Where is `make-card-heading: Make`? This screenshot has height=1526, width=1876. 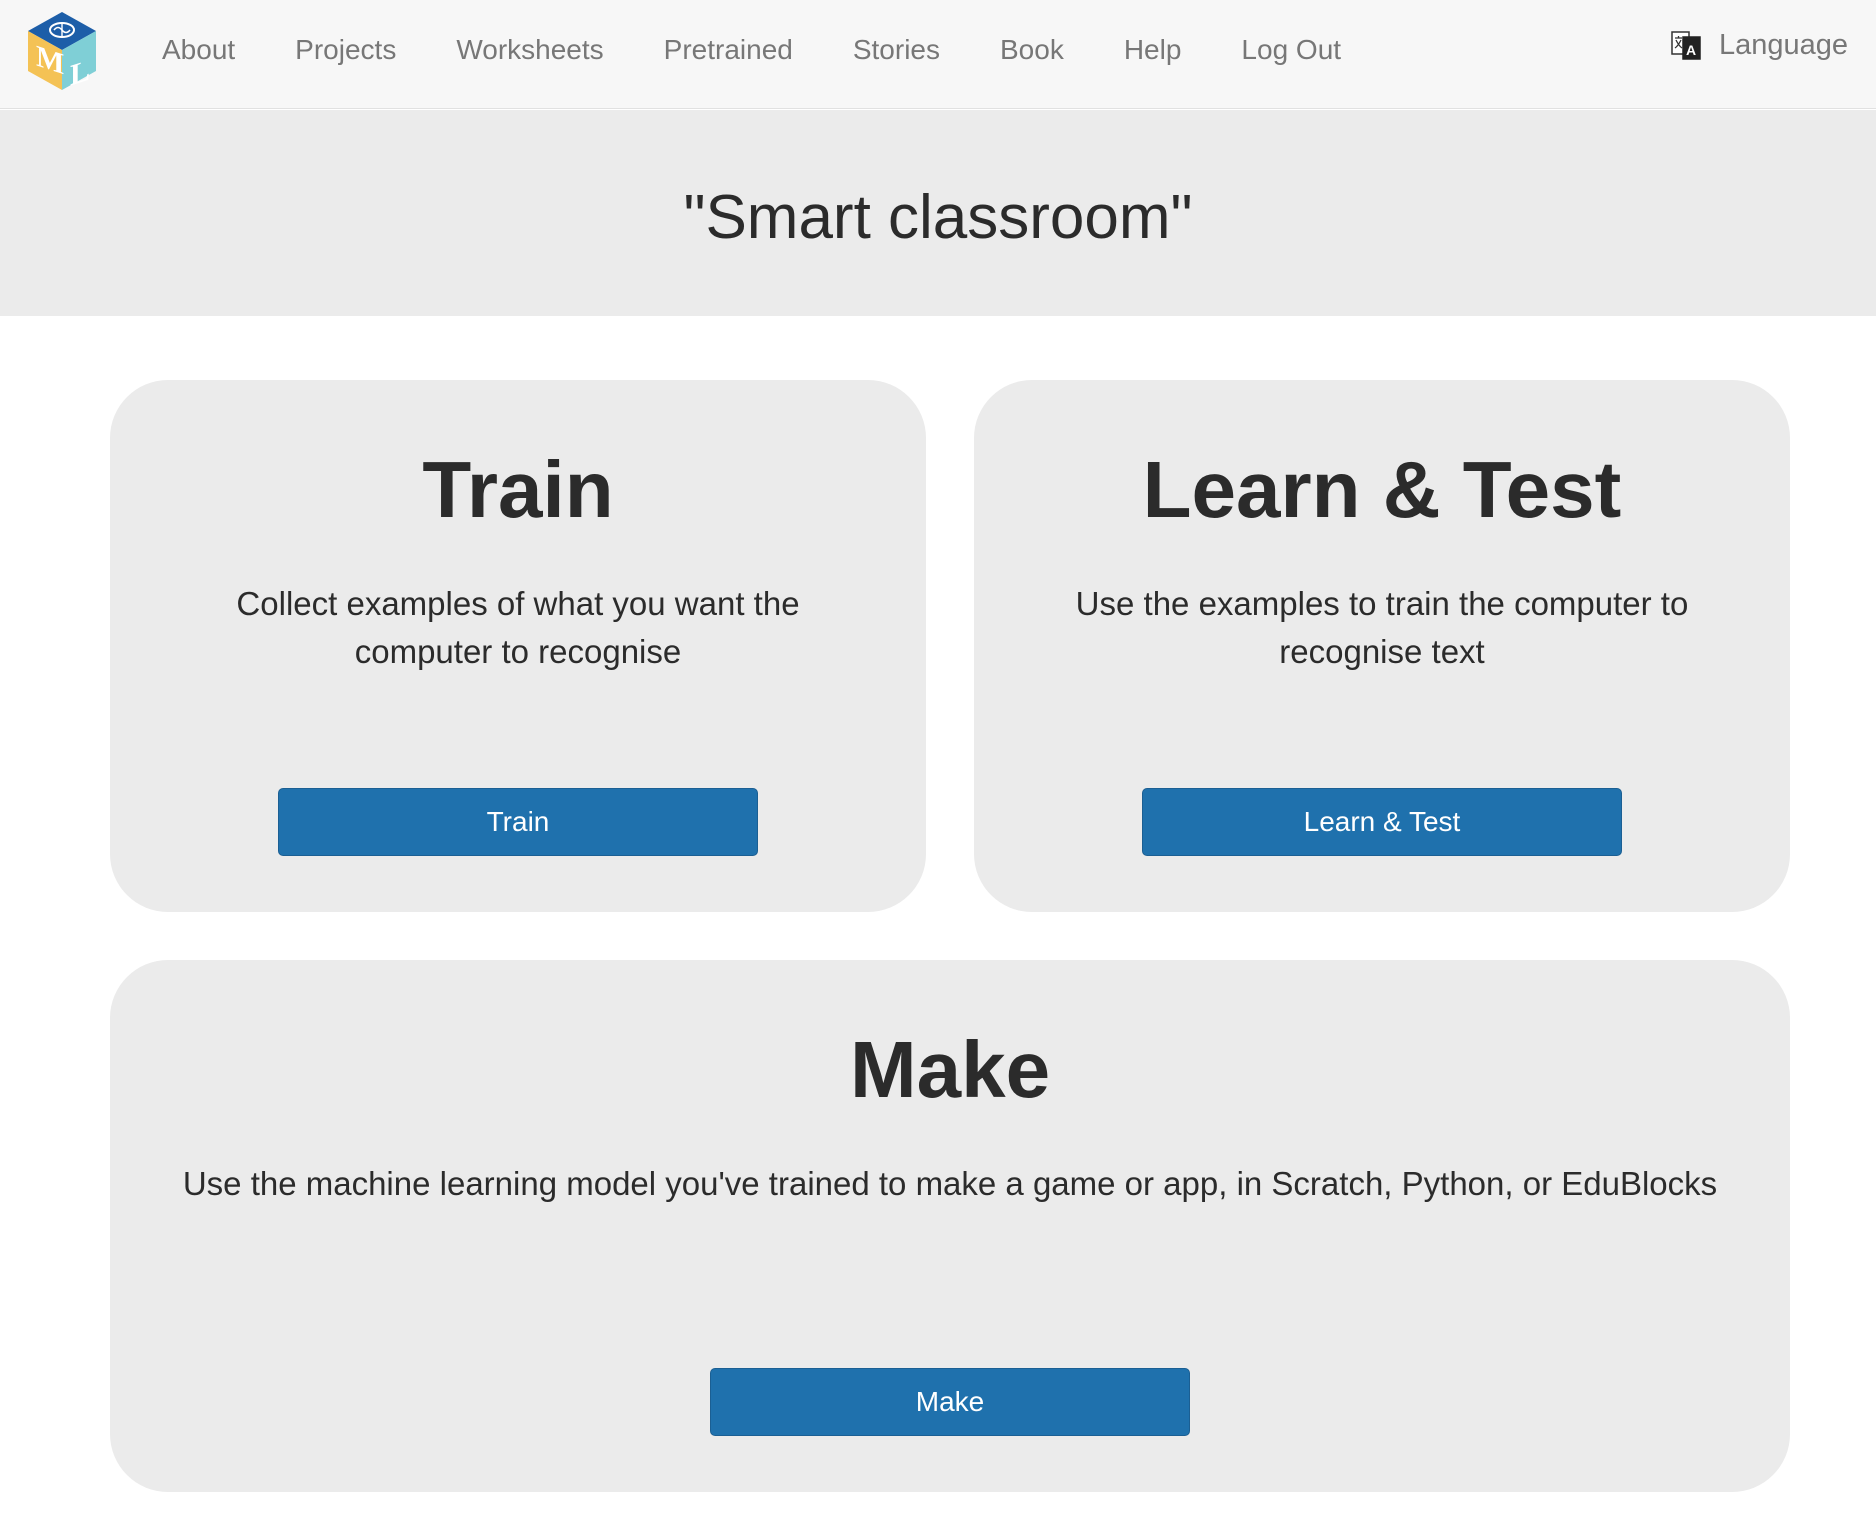
make-card-heading: Make is located at coordinates (950, 1069).